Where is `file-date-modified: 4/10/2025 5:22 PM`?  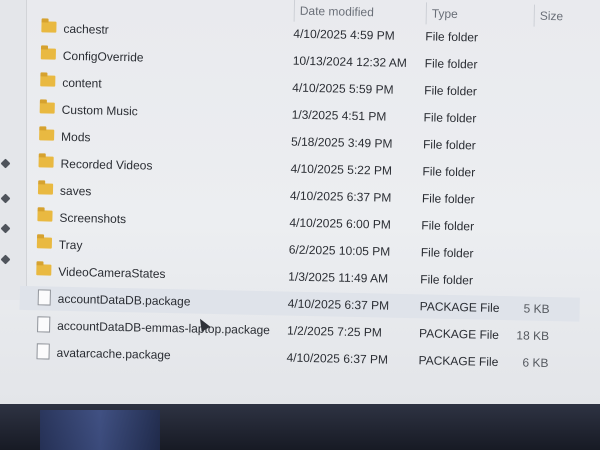 file-date-modified: 4/10/2025 5:22 PM is located at coordinates (341, 169).